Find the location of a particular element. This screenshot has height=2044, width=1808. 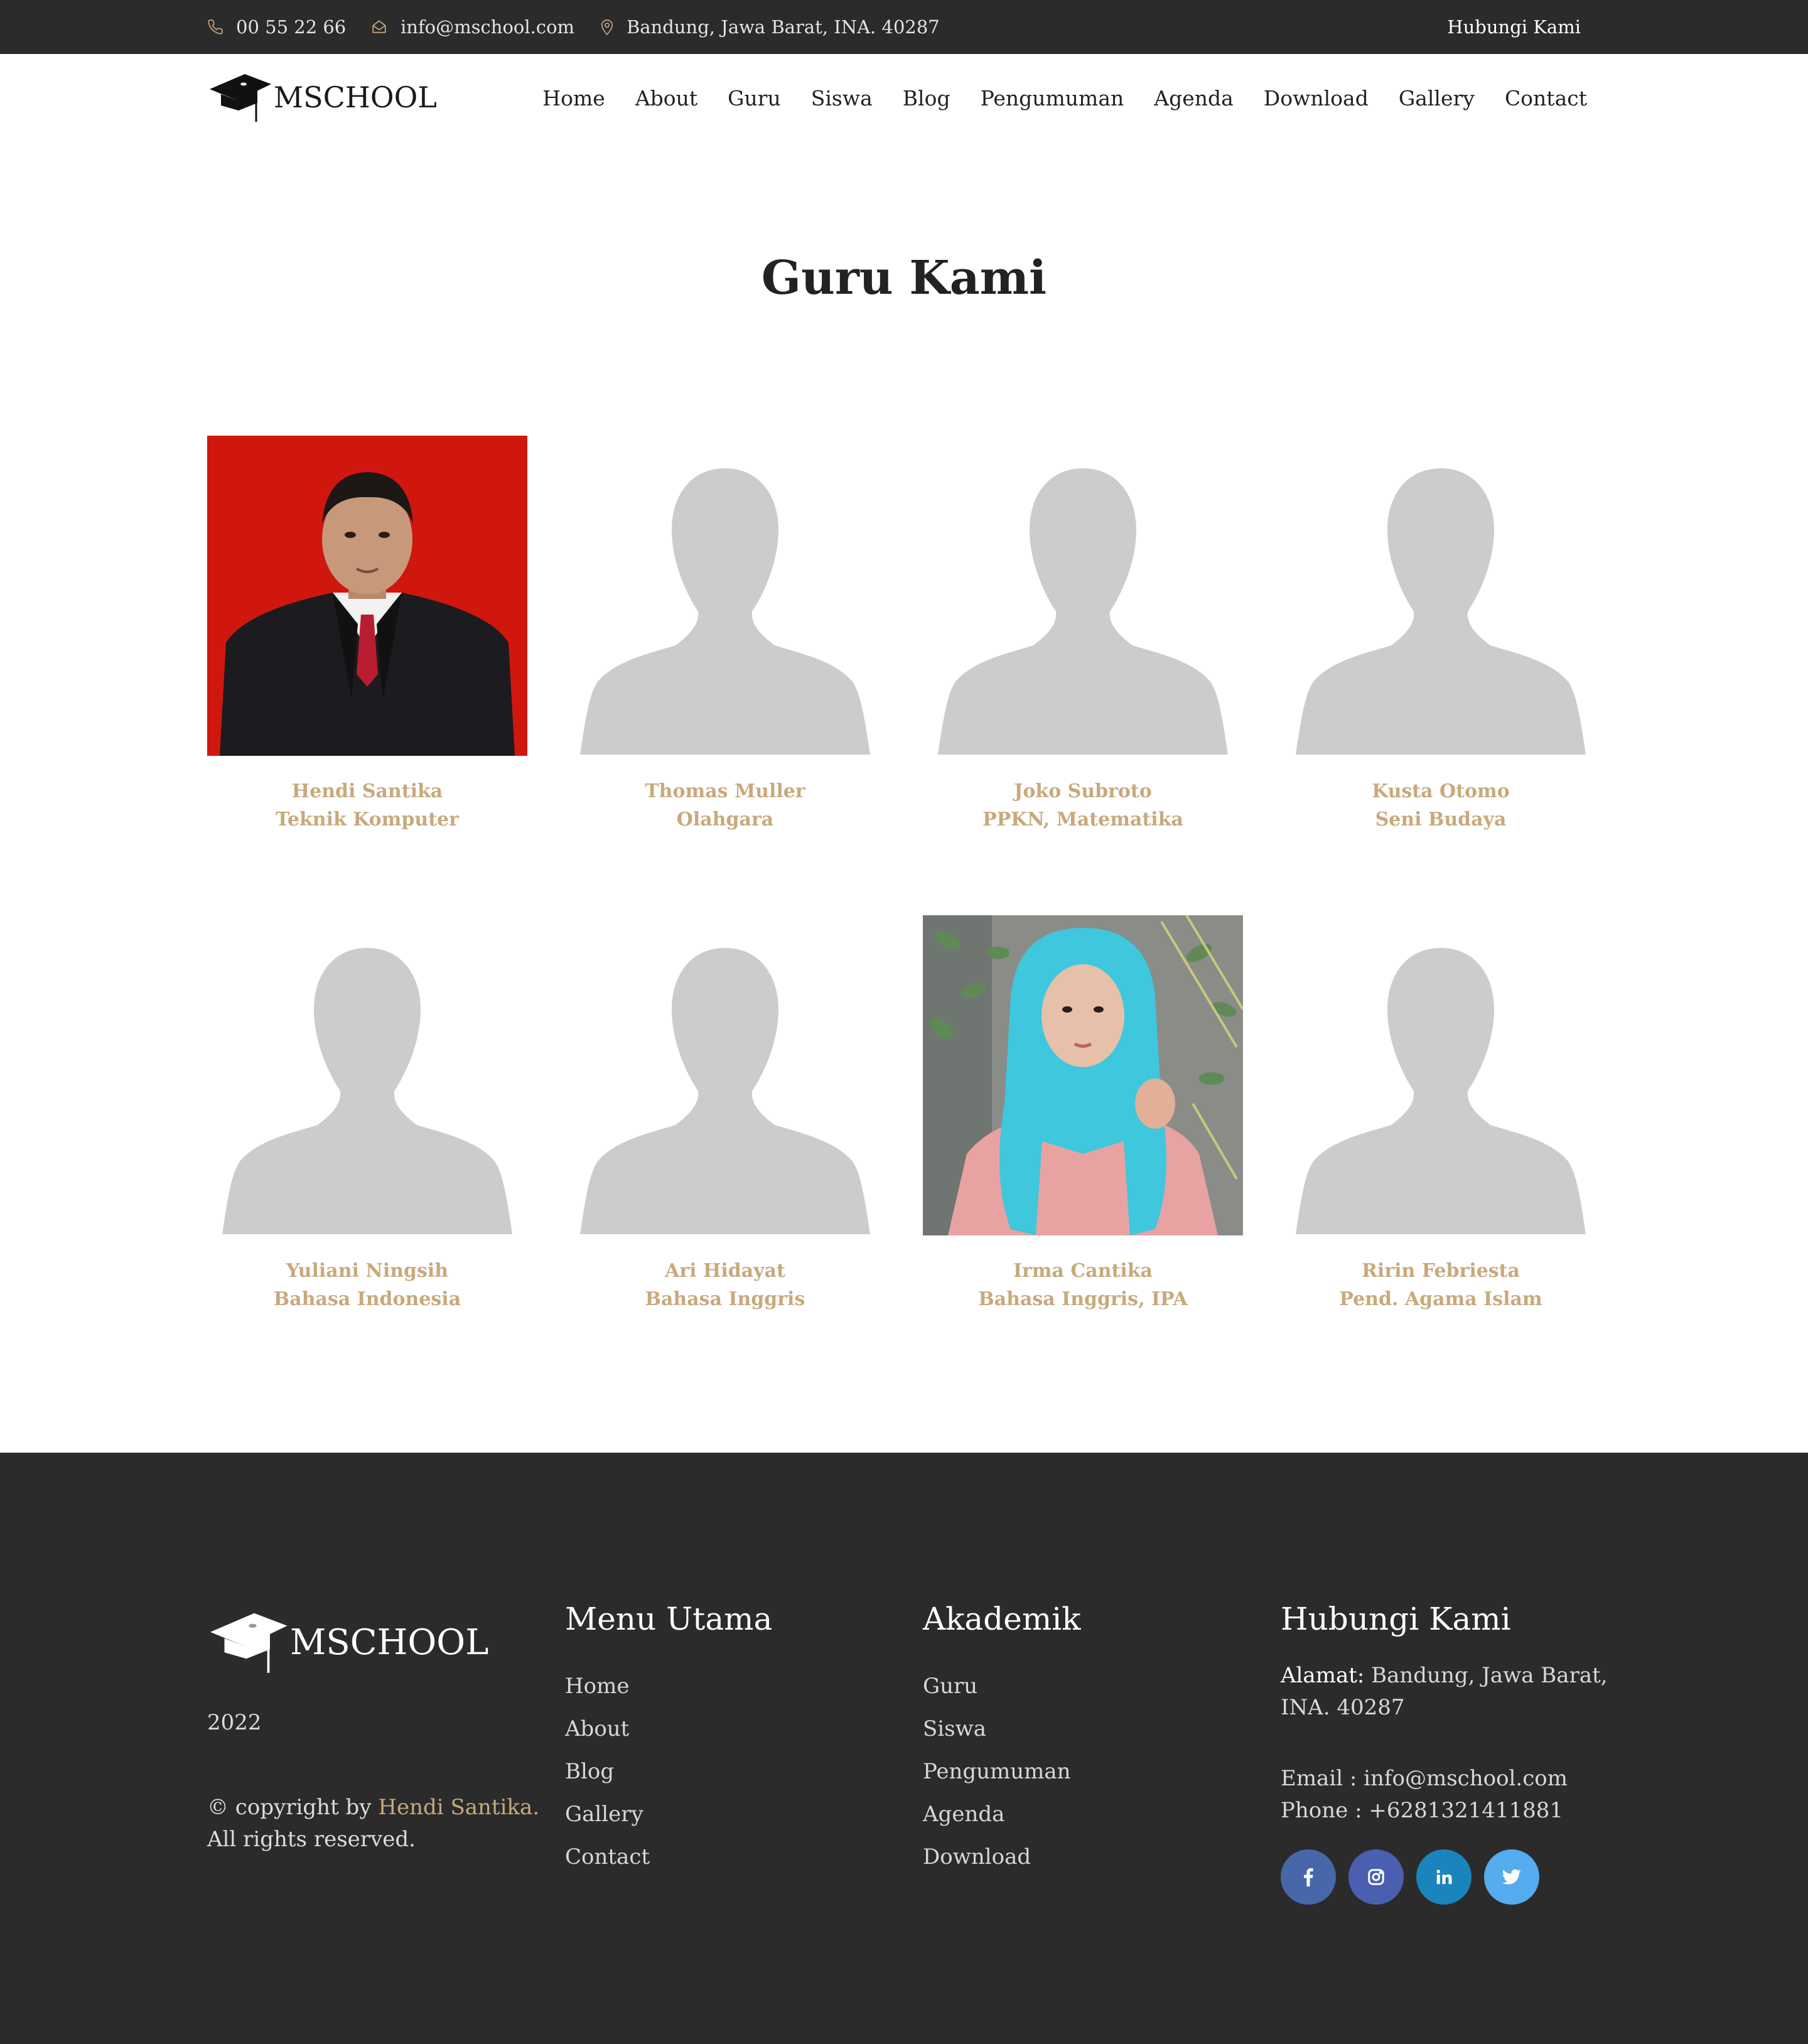

footer-contact-title: Hubungi Kami is located at coordinates (1396, 1619).